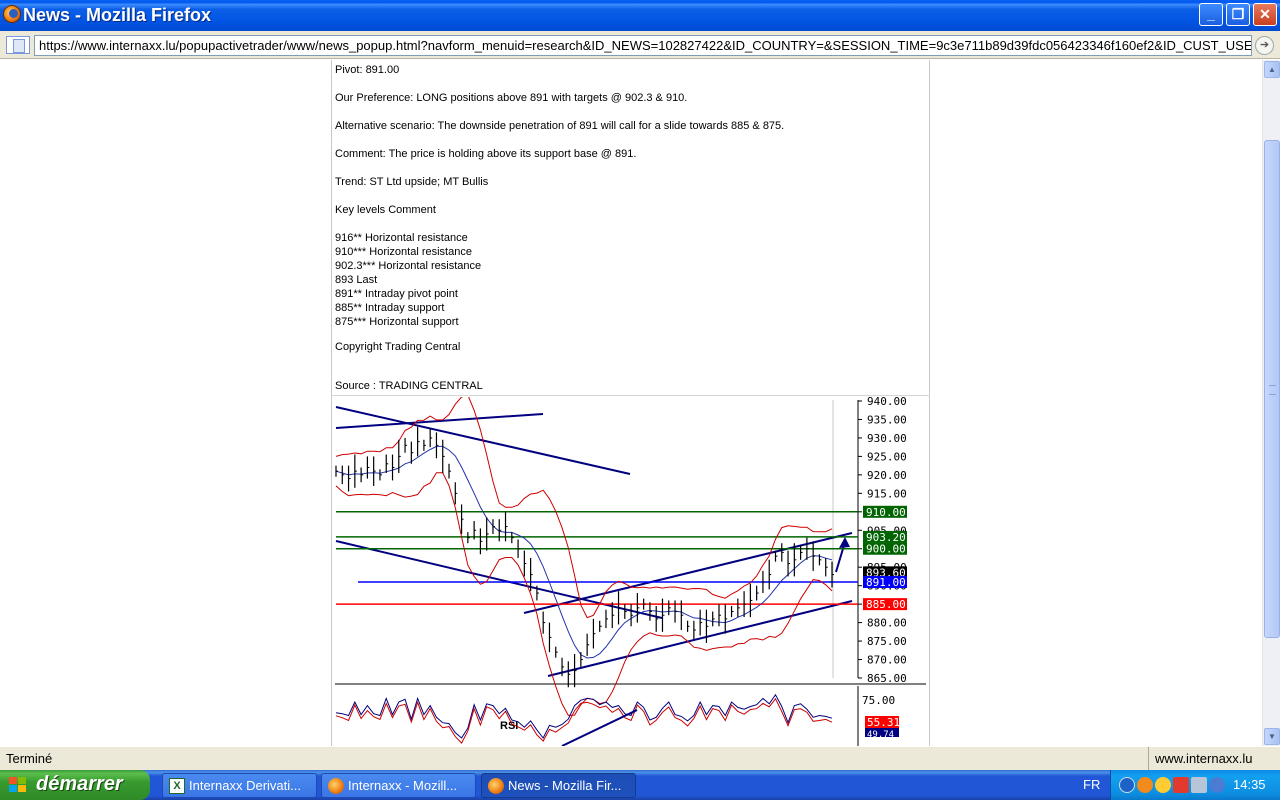 Image resolution: width=1280 pixels, height=800 pixels. I want to click on scroll-thumb, so click(1272, 389).